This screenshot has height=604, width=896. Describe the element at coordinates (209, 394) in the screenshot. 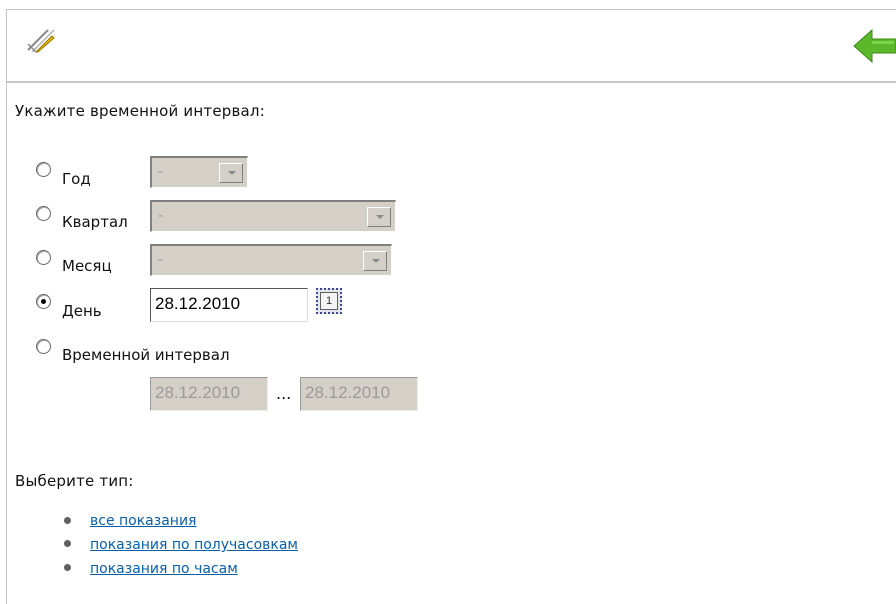

I see `interval-from-input: 28.12.2010` at that location.